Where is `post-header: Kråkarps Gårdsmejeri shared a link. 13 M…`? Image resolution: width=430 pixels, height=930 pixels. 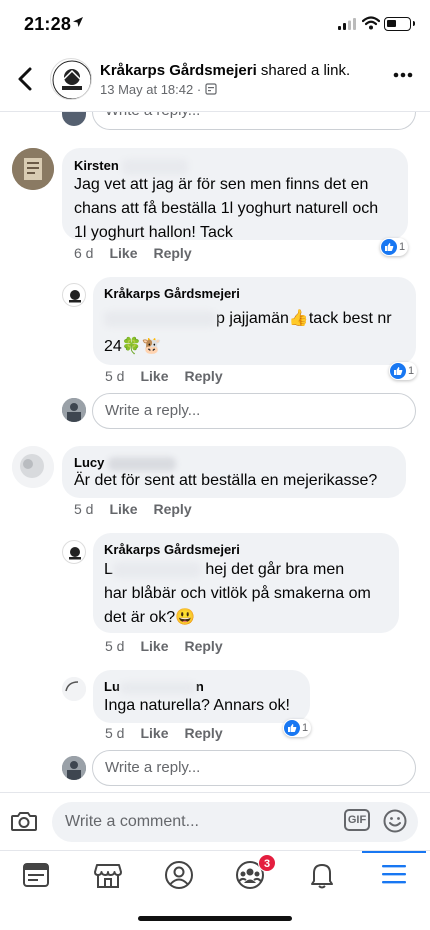 post-header: Kråkarps Gårdsmejeri shared a link. 13 M… is located at coordinates (215, 81).